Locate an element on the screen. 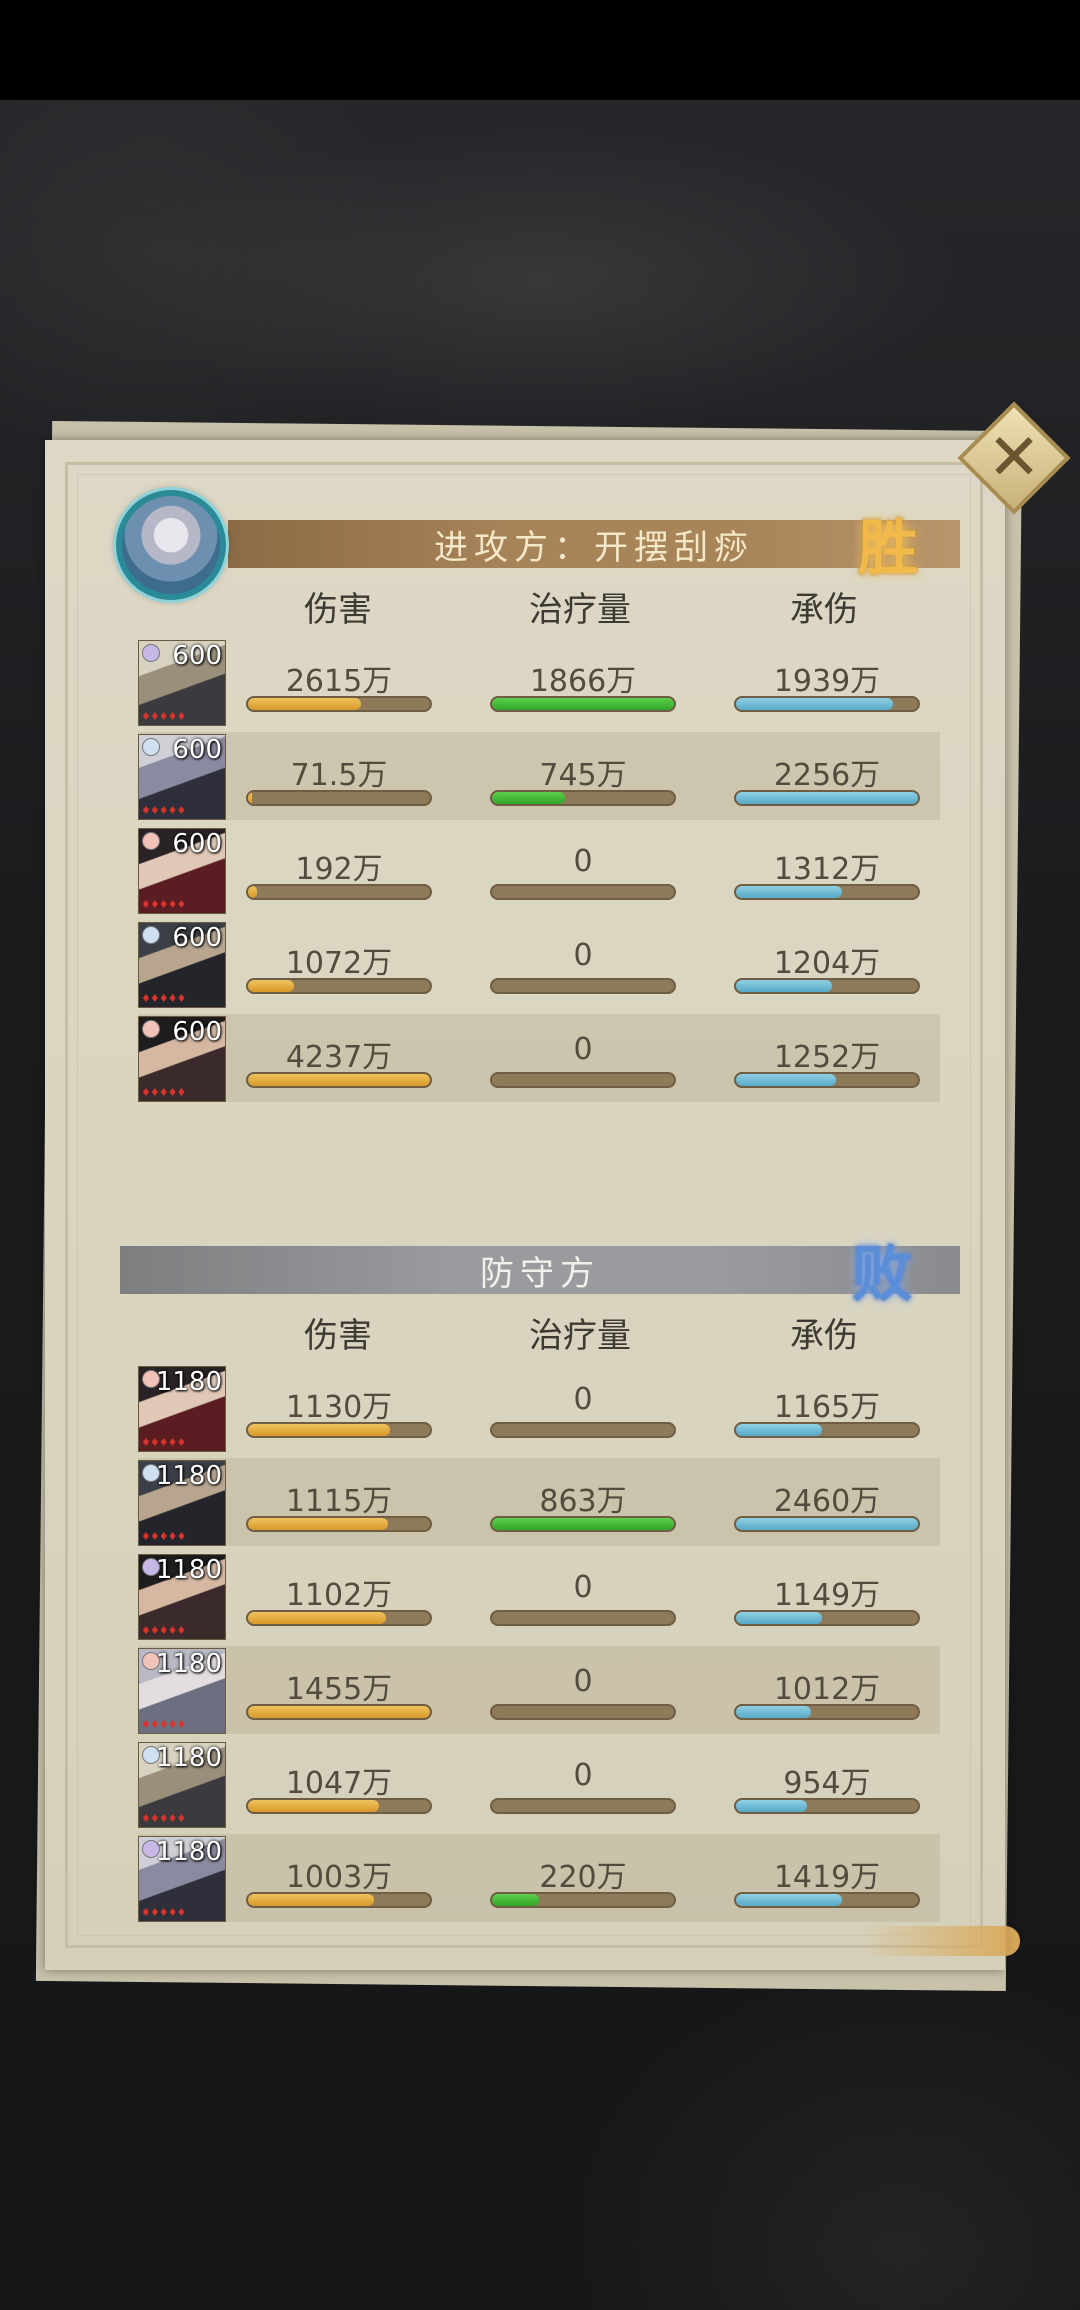  damage-stat: 1130万 is located at coordinates (339, 1408).